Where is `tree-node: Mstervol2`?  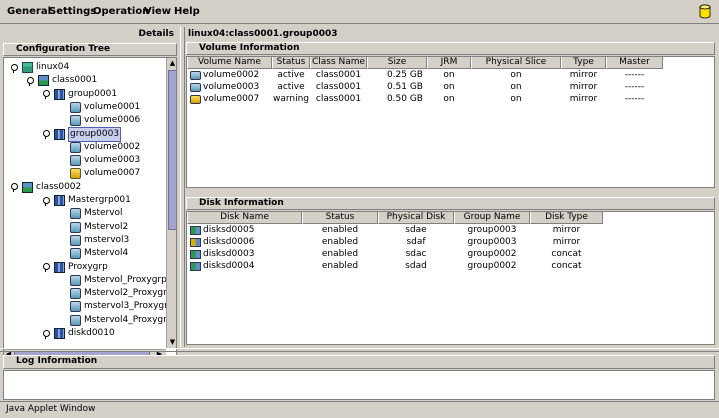 tree-node: Mstervol2 is located at coordinates (93, 227).